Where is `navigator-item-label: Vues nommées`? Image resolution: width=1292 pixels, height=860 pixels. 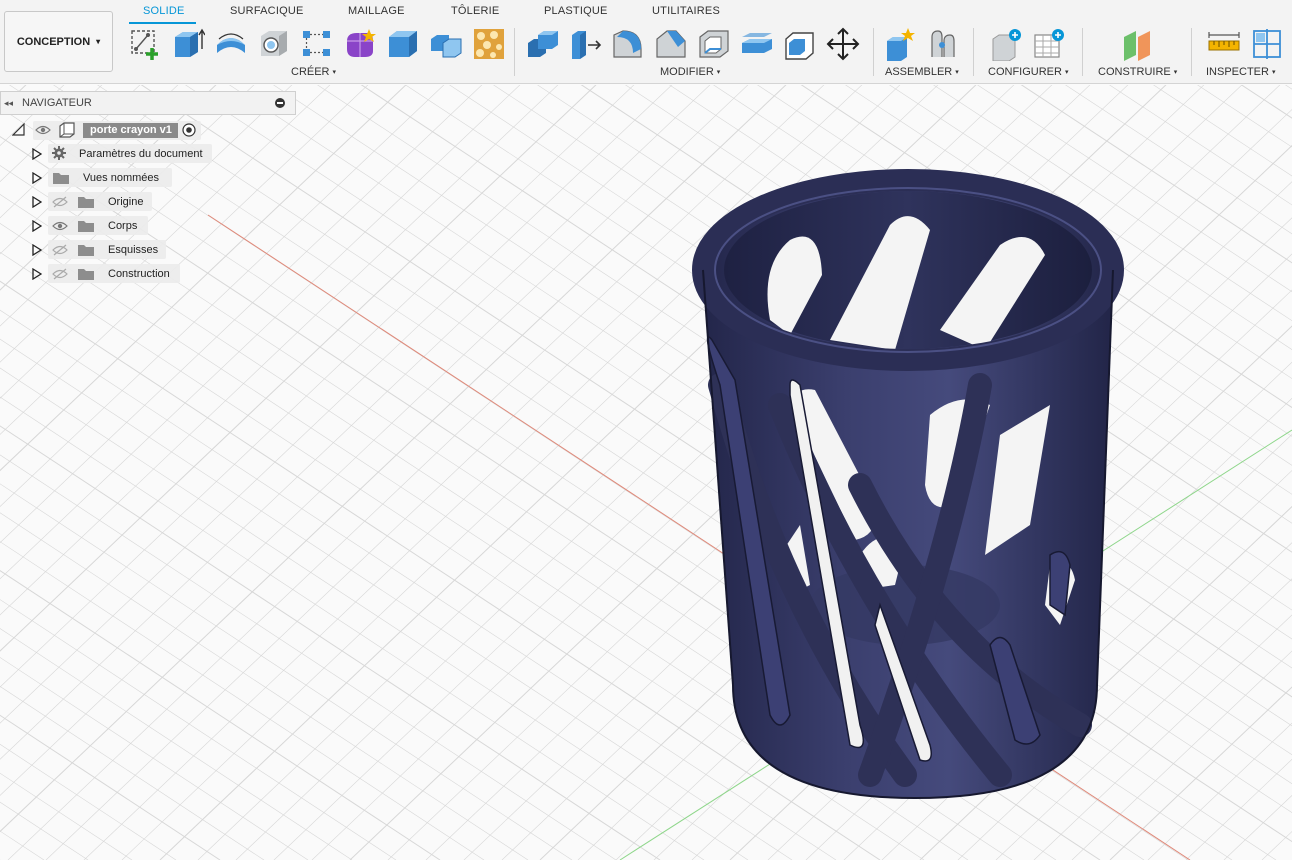
navigator-item-label: Vues nommées is located at coordinates (121, 178).